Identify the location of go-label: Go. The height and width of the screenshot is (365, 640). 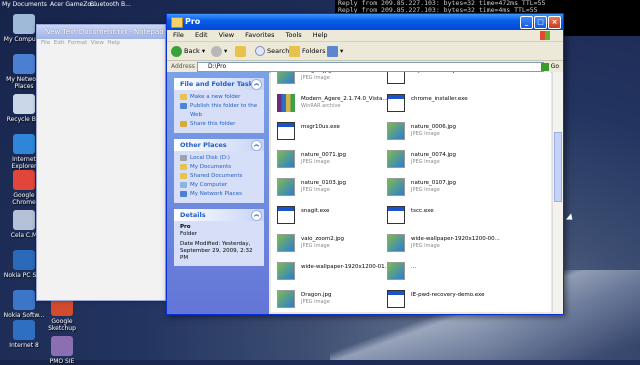
(554, 66).